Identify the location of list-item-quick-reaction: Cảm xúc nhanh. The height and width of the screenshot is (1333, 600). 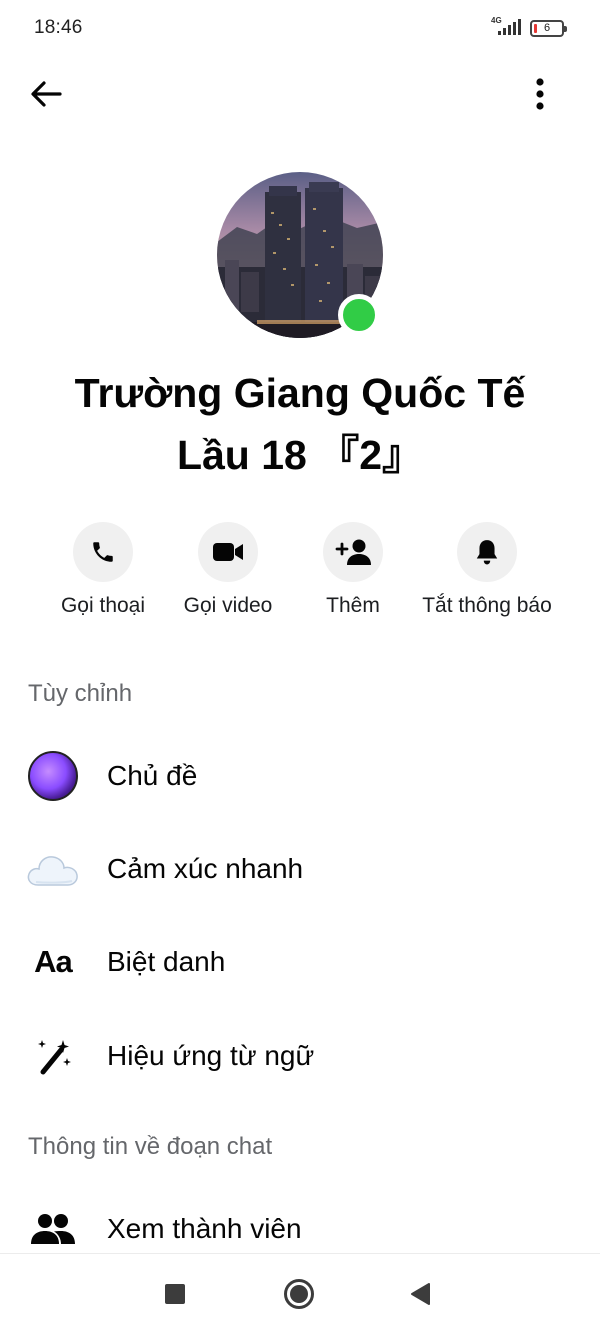
(300, 869).